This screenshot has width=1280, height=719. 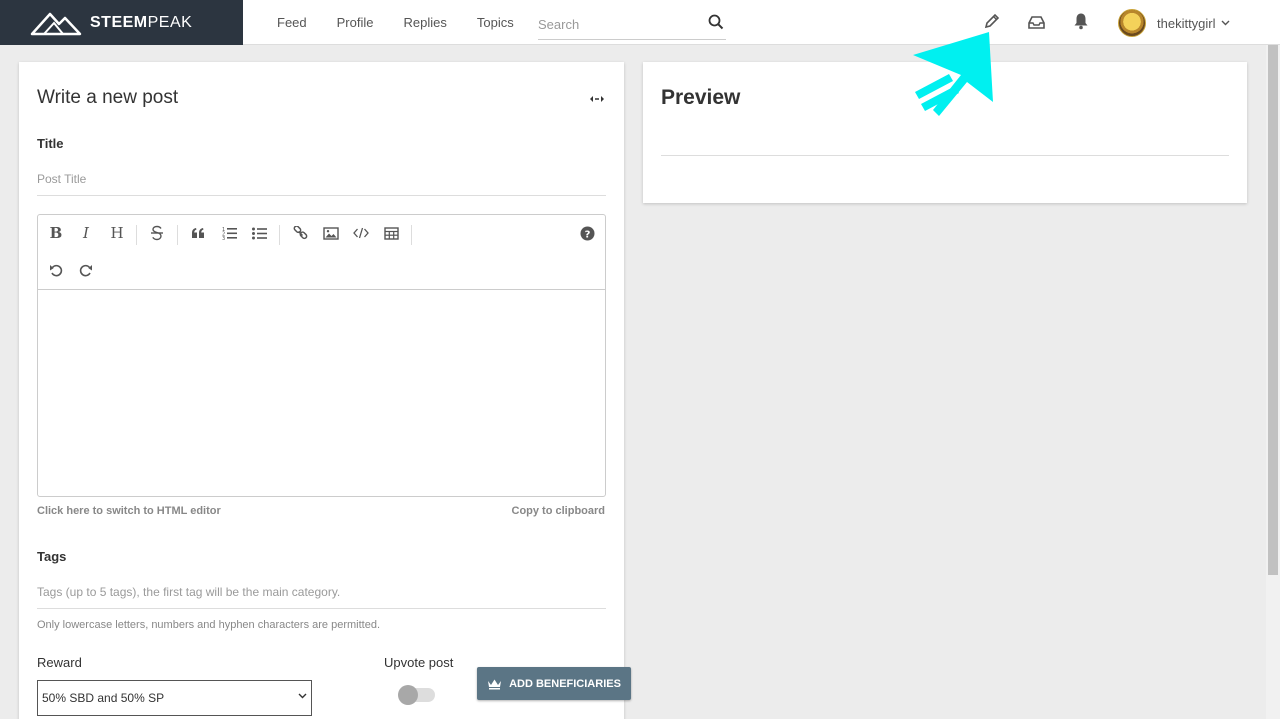 What do you see at coordinates (425, 22) in the screenshot?
I see `nav-replies: Replies` at bounding box center [425, 22].